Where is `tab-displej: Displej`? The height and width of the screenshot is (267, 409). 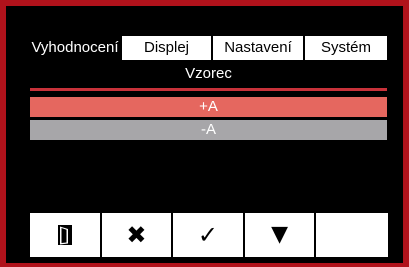
tab-displej: Displej is located at coordinates (167, 48).